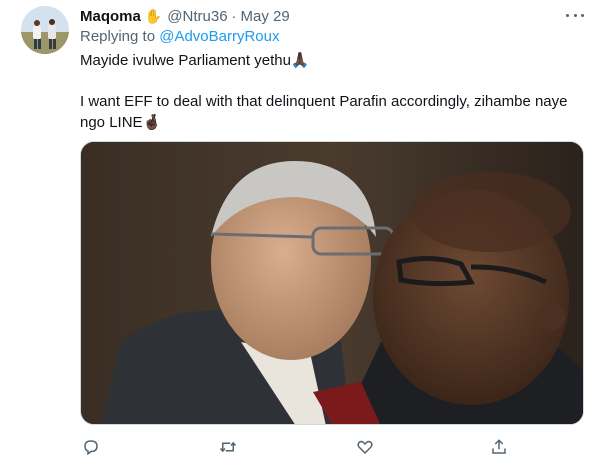 This screenshot has width=600, height=476. I want to click on author-handle: @Ntru36, so click(197, 16).